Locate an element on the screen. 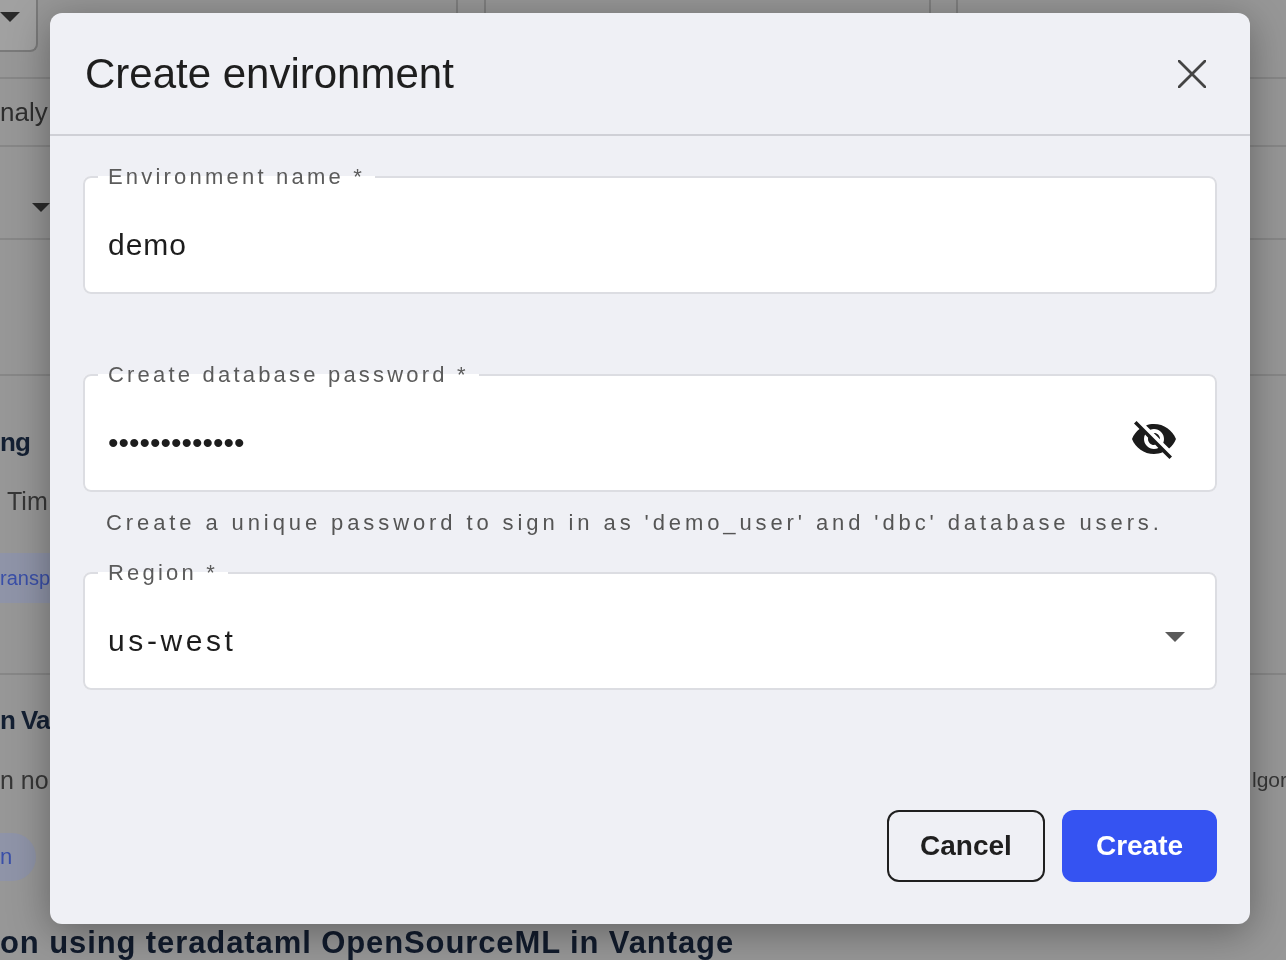 The width and height of the screenshot is (1286, 960). field-label: Create database password * is located at coordinates (288, 375).